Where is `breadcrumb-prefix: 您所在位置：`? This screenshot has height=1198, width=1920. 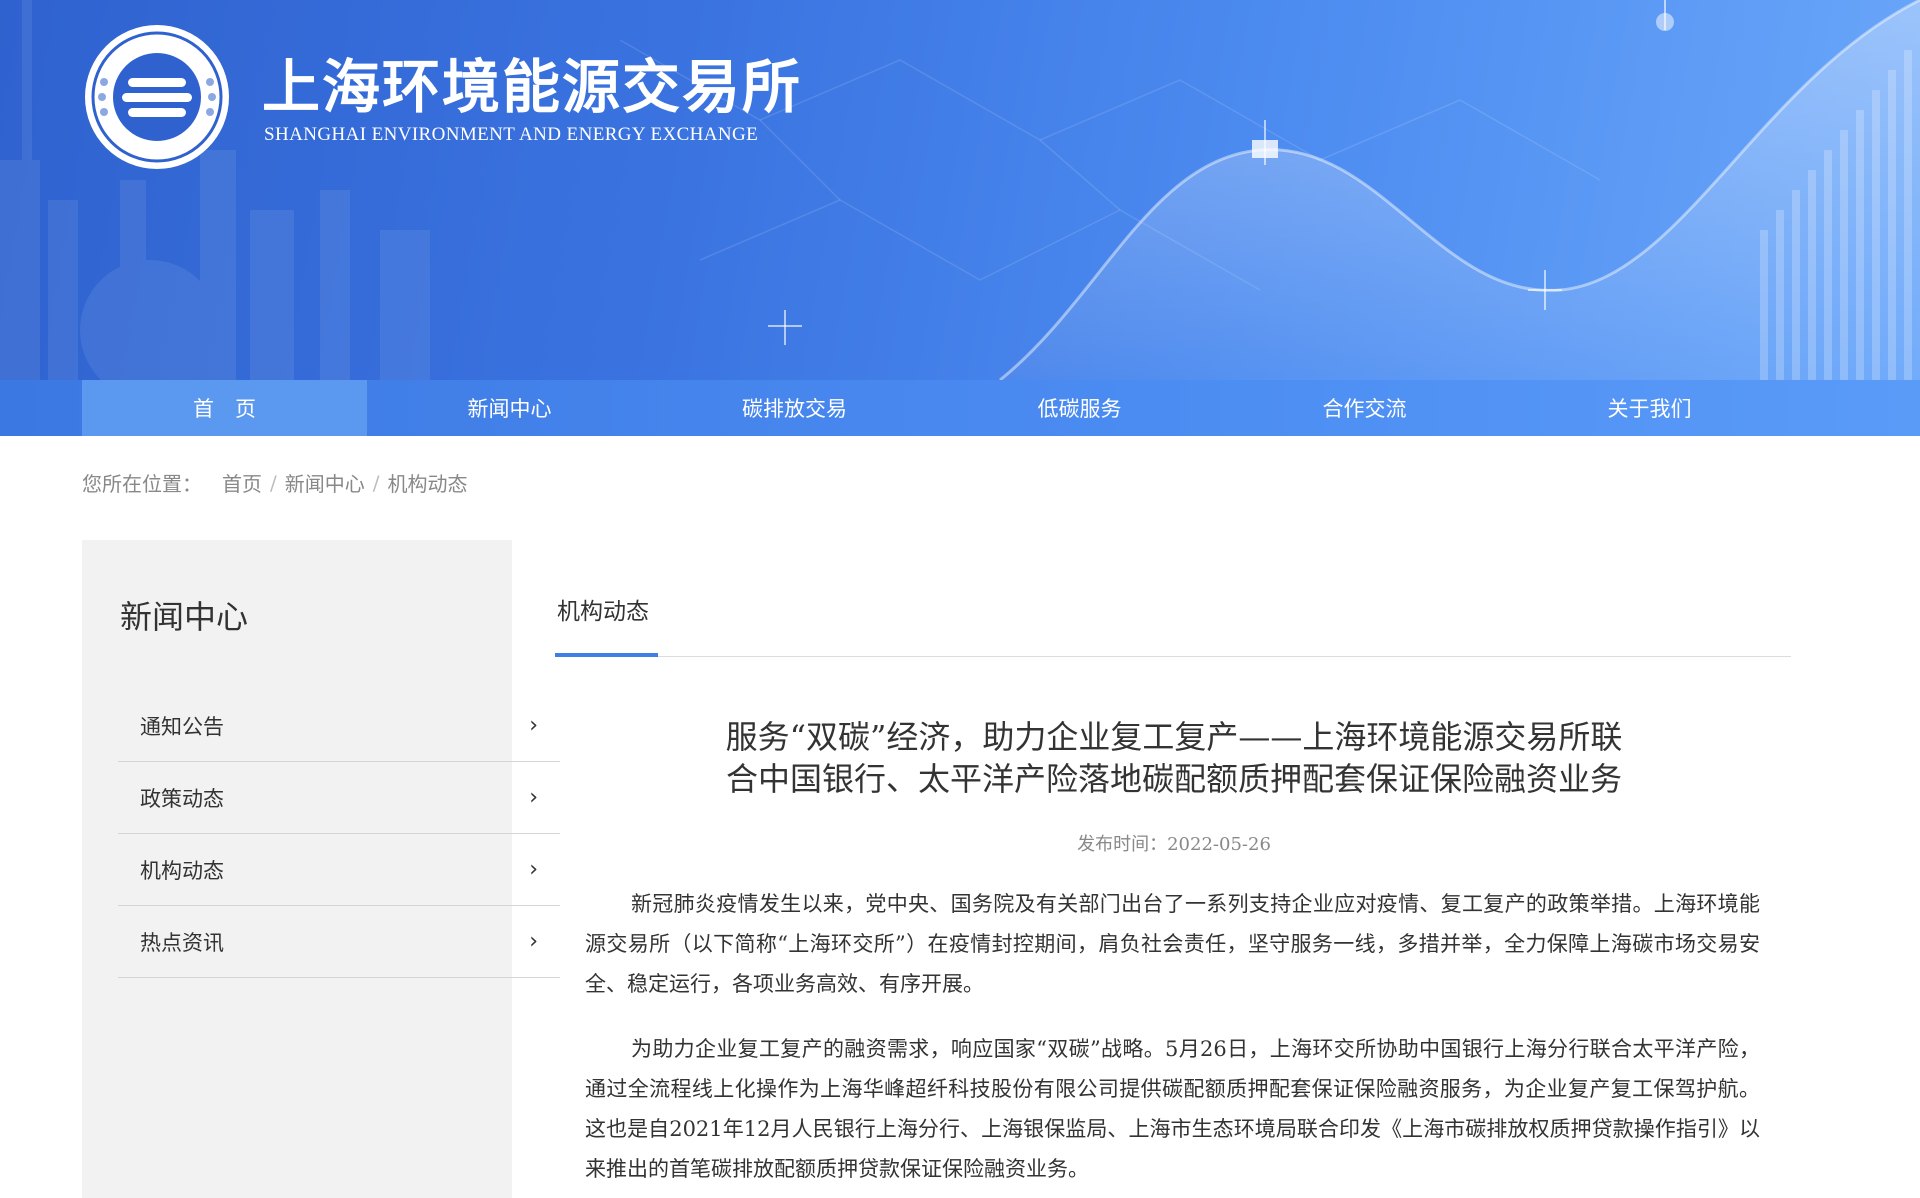
breadcrumb-prefix: 您所在位置： is located at coordinates (142, 484).